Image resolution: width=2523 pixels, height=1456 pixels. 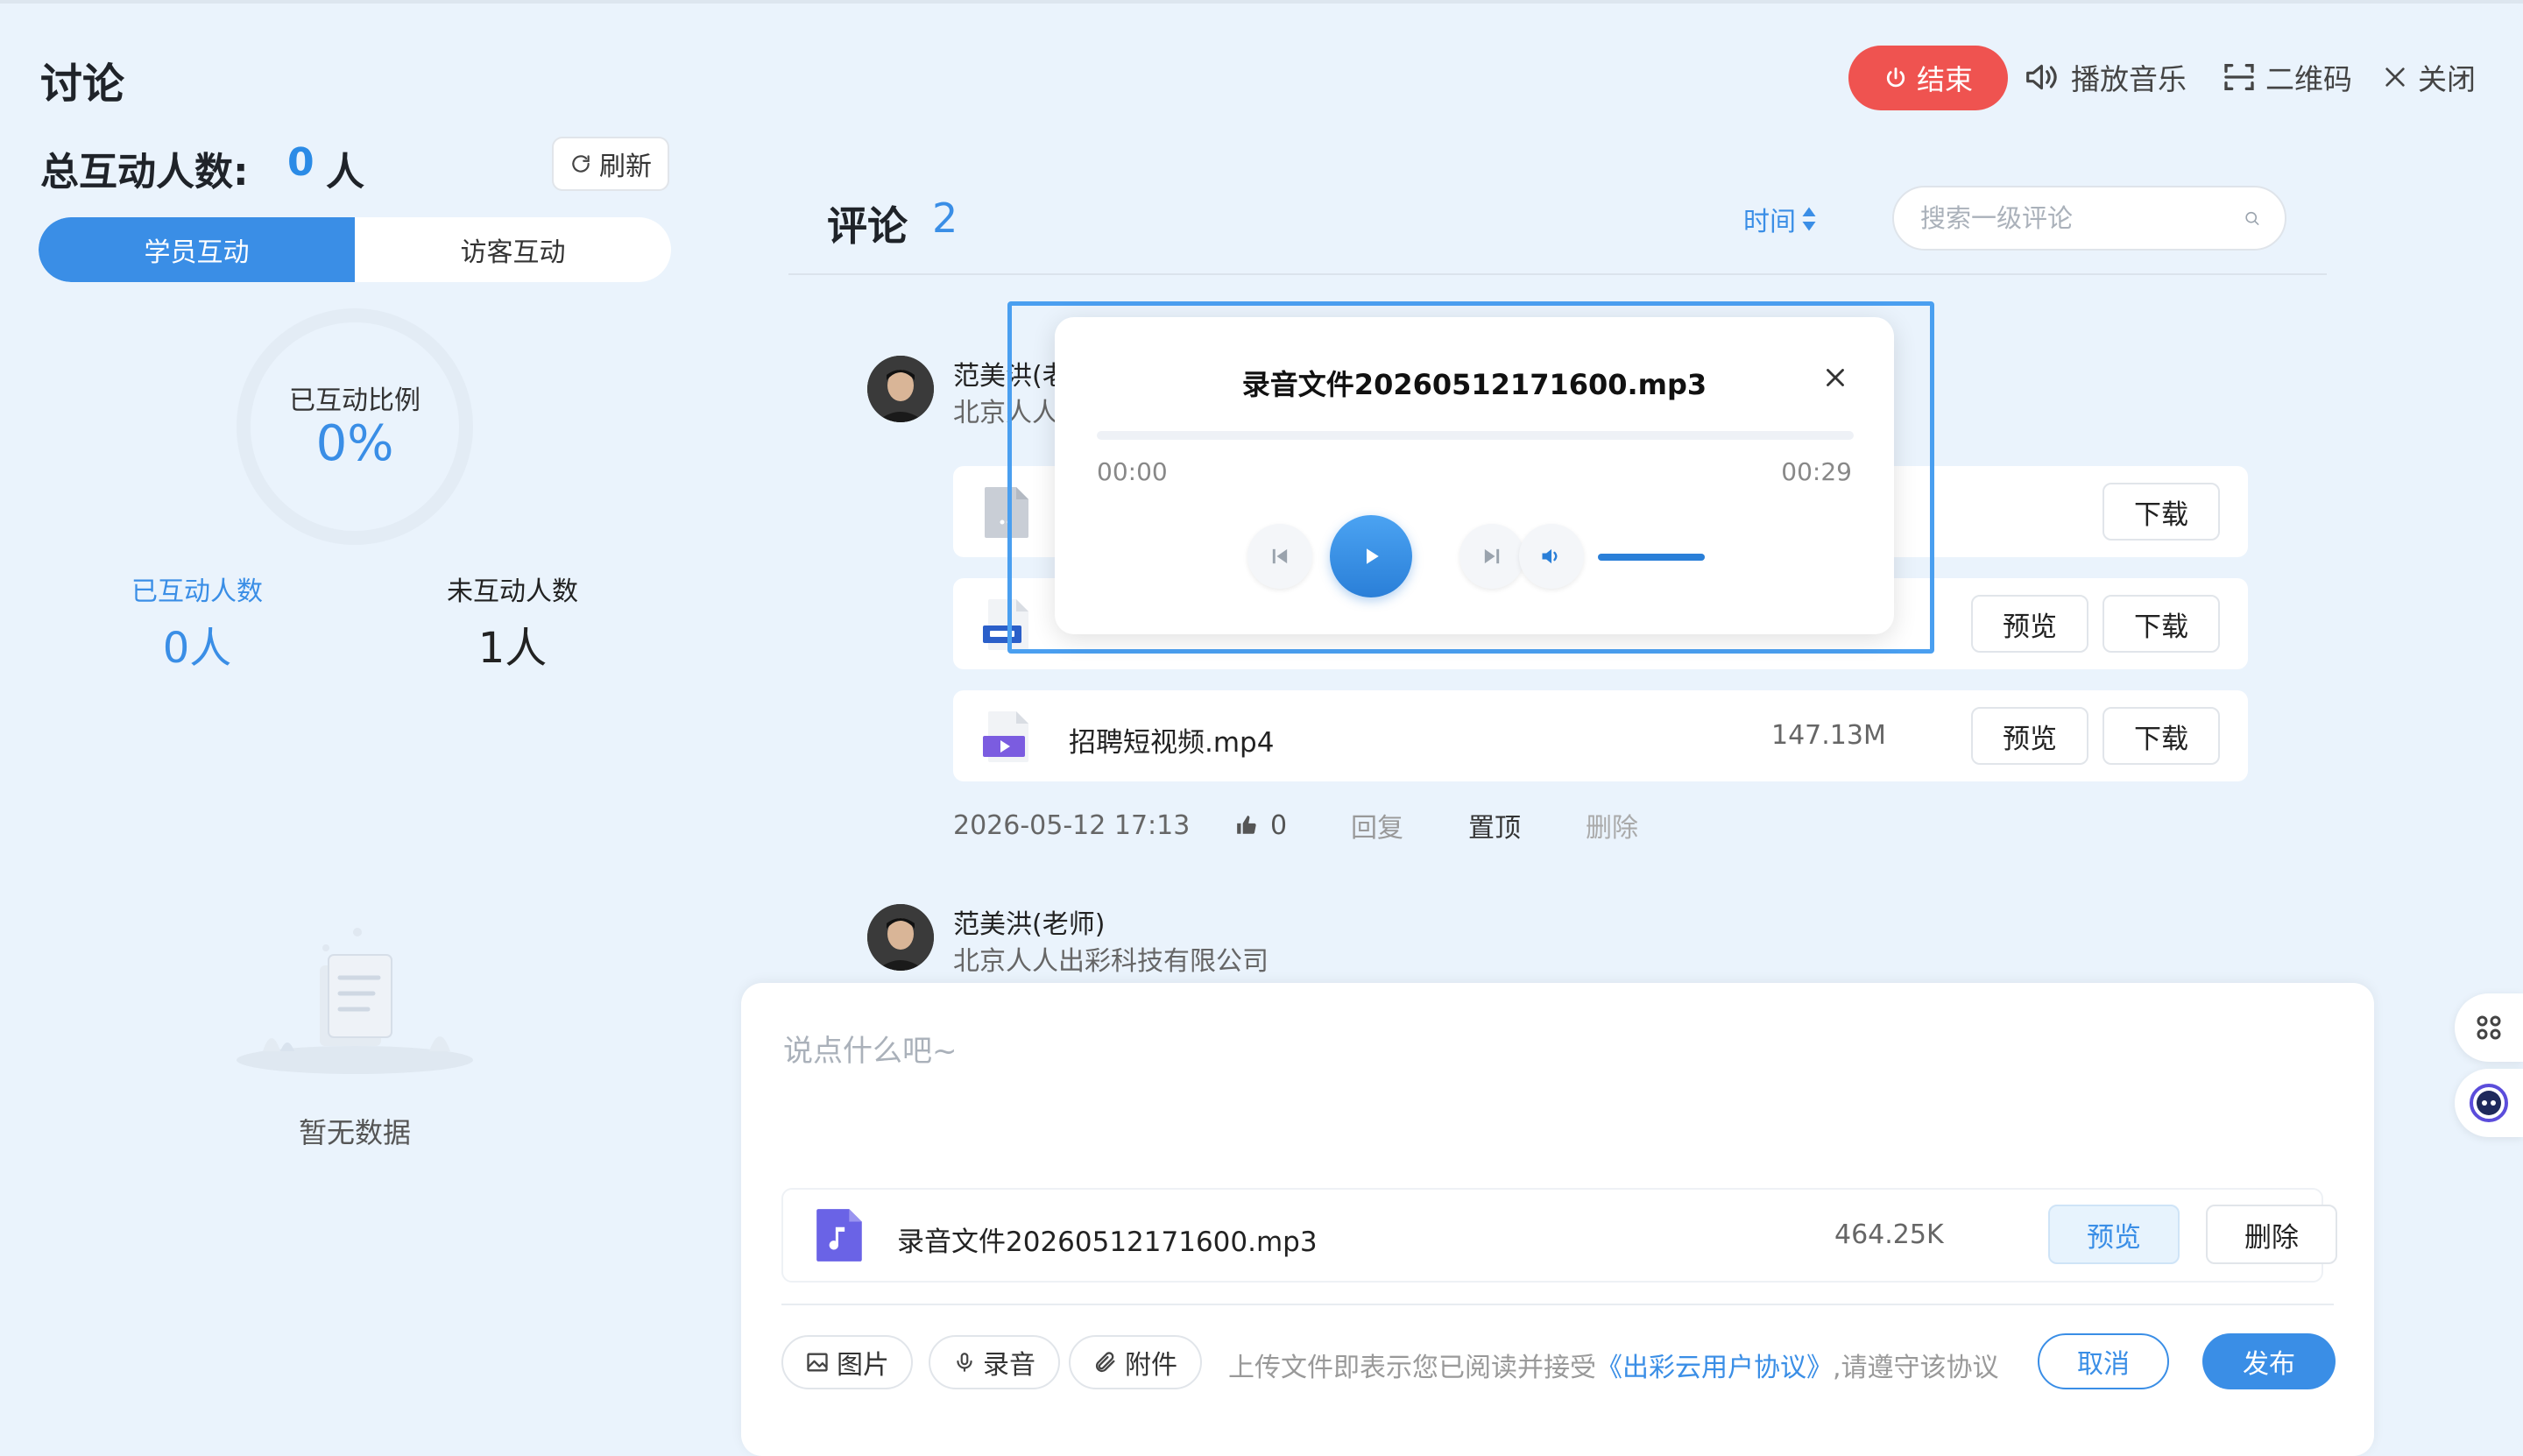 What do you see at coordinates (144, 172) in the screenshot?
I see `total-interaction-label: 总互动人数:` at bounding box center [144, 172].